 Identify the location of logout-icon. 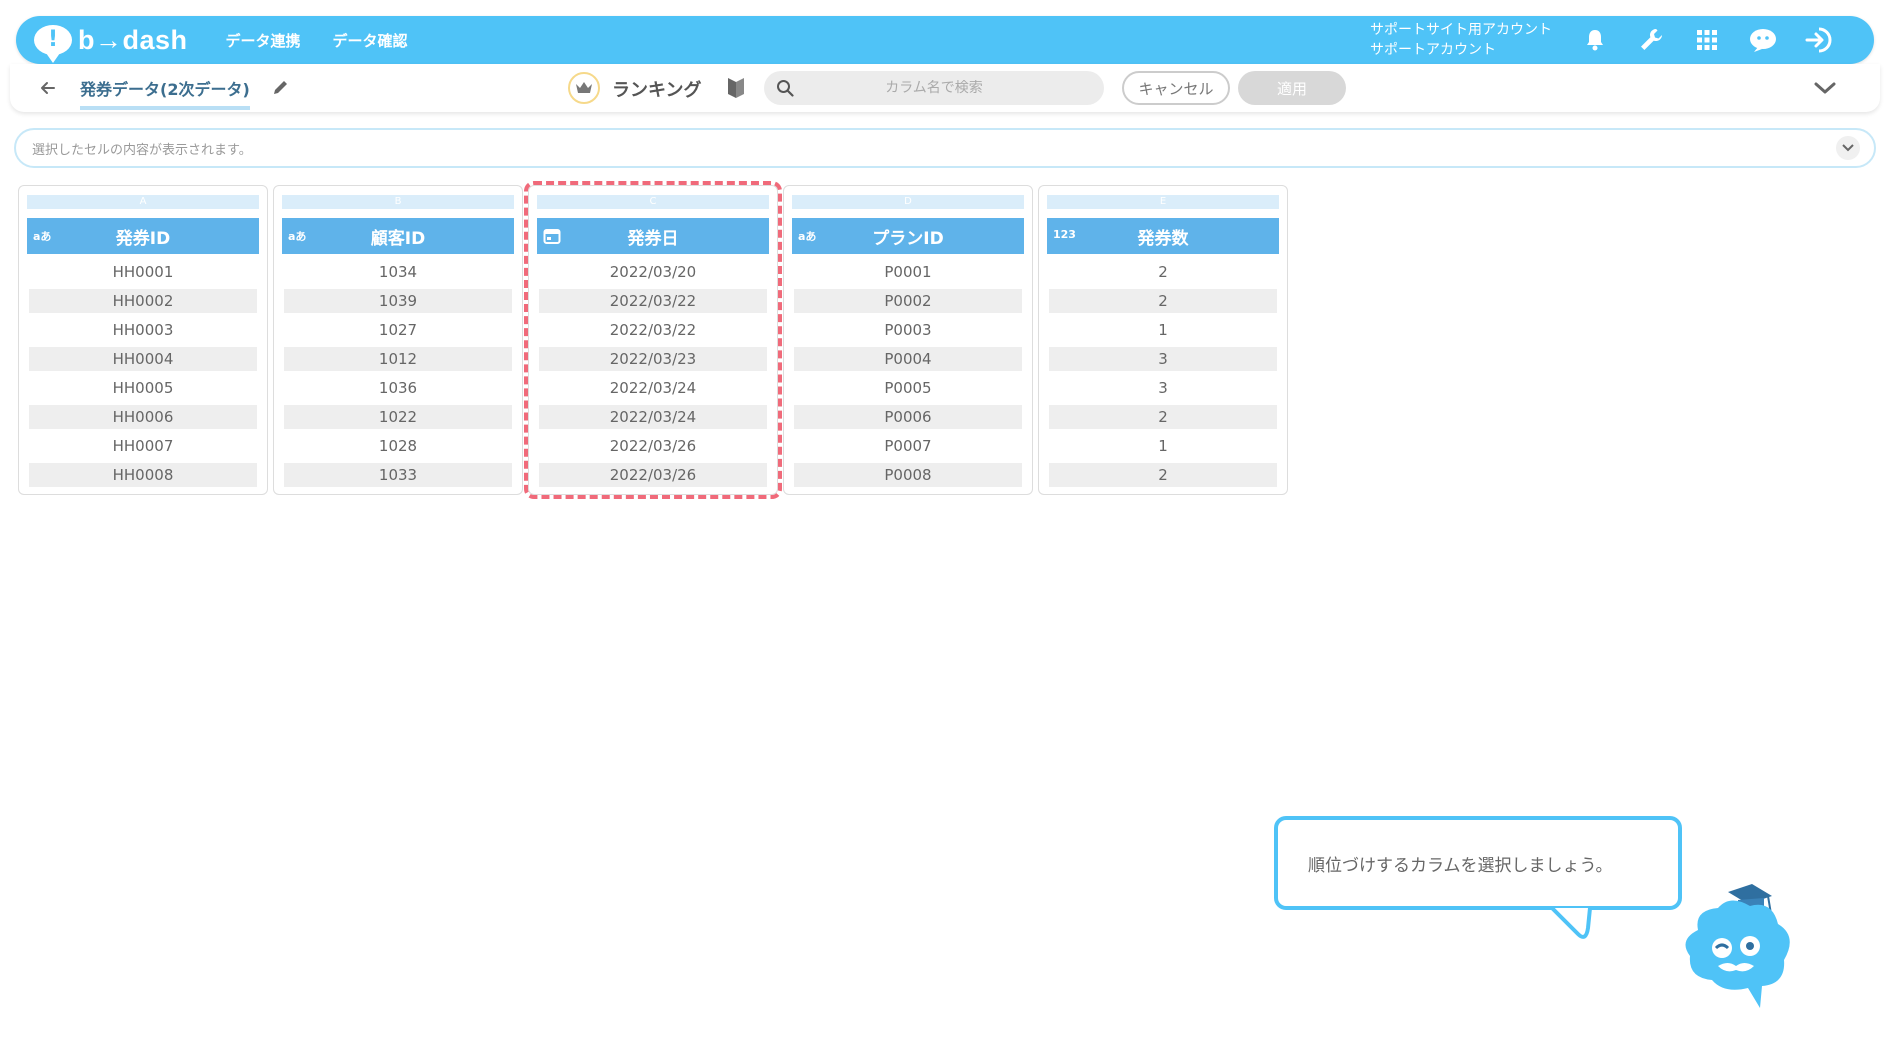
(1819, 40).